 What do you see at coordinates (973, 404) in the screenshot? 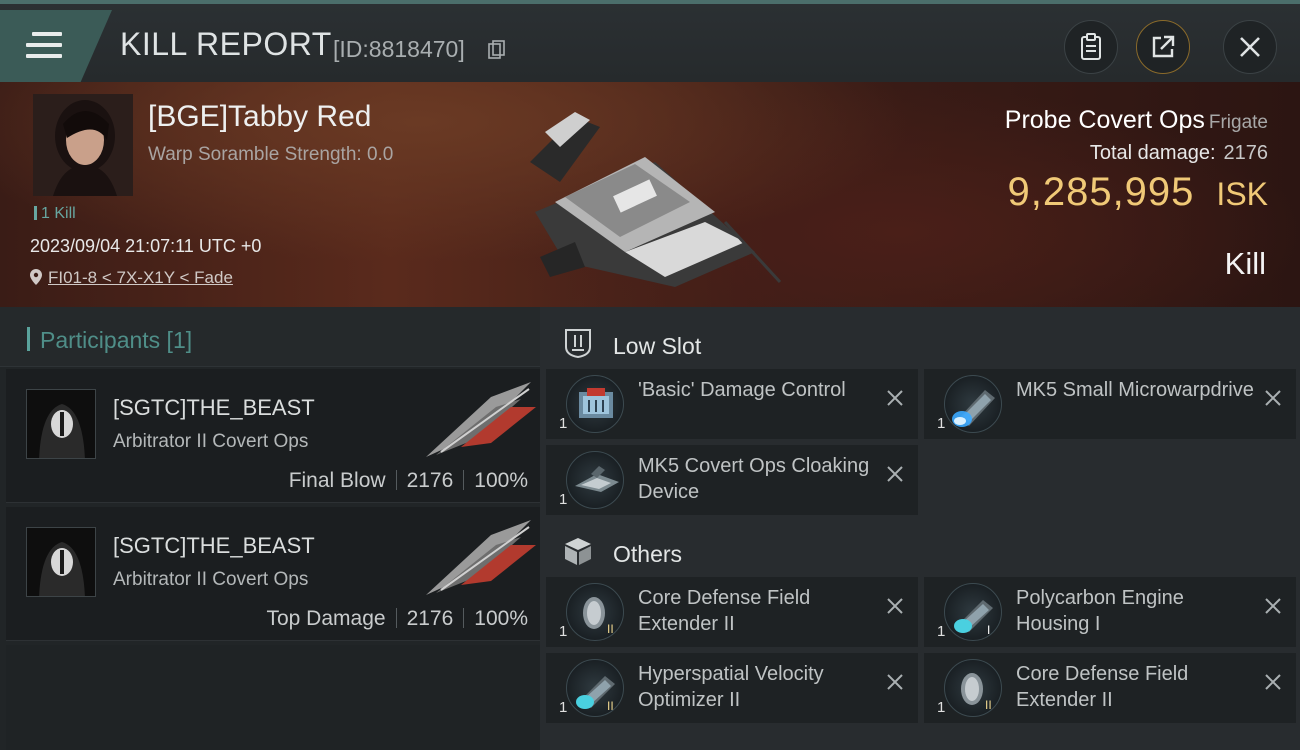
I see `microwarpdrive-icon` at bounding box center [973, 404].